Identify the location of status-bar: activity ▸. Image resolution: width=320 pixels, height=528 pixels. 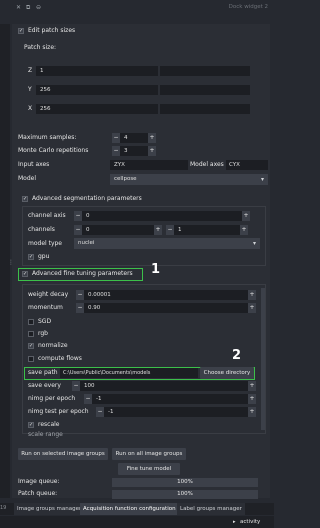
(137, 522).